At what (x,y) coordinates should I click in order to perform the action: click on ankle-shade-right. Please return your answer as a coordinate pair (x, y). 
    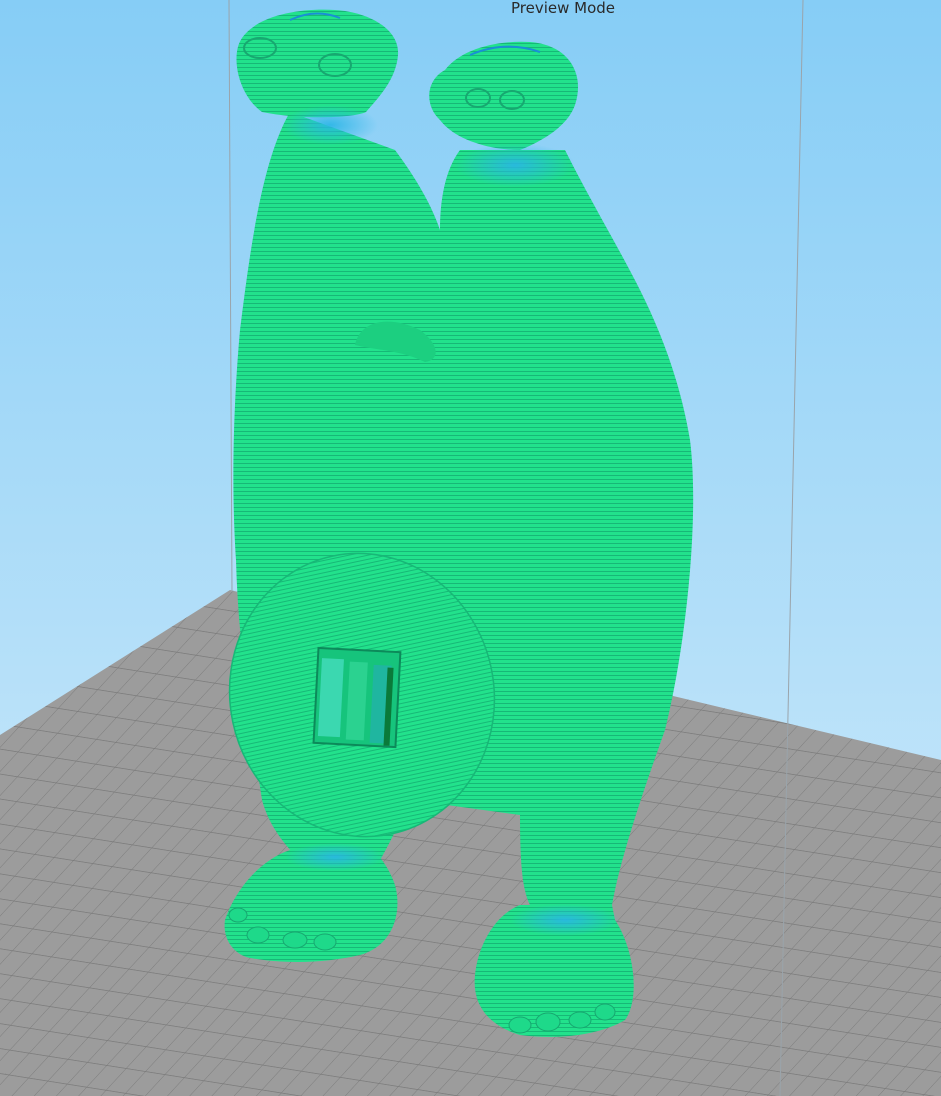
    Looking at the image, I should click on (565, 920).